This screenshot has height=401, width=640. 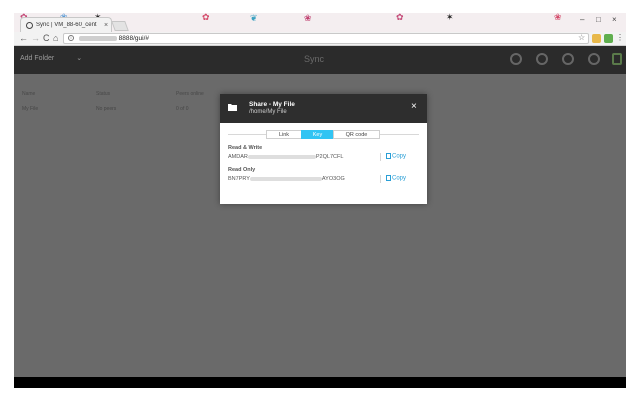 I want to click on add-folder-caret-icon: ⌄, so click(x=79, y=58).